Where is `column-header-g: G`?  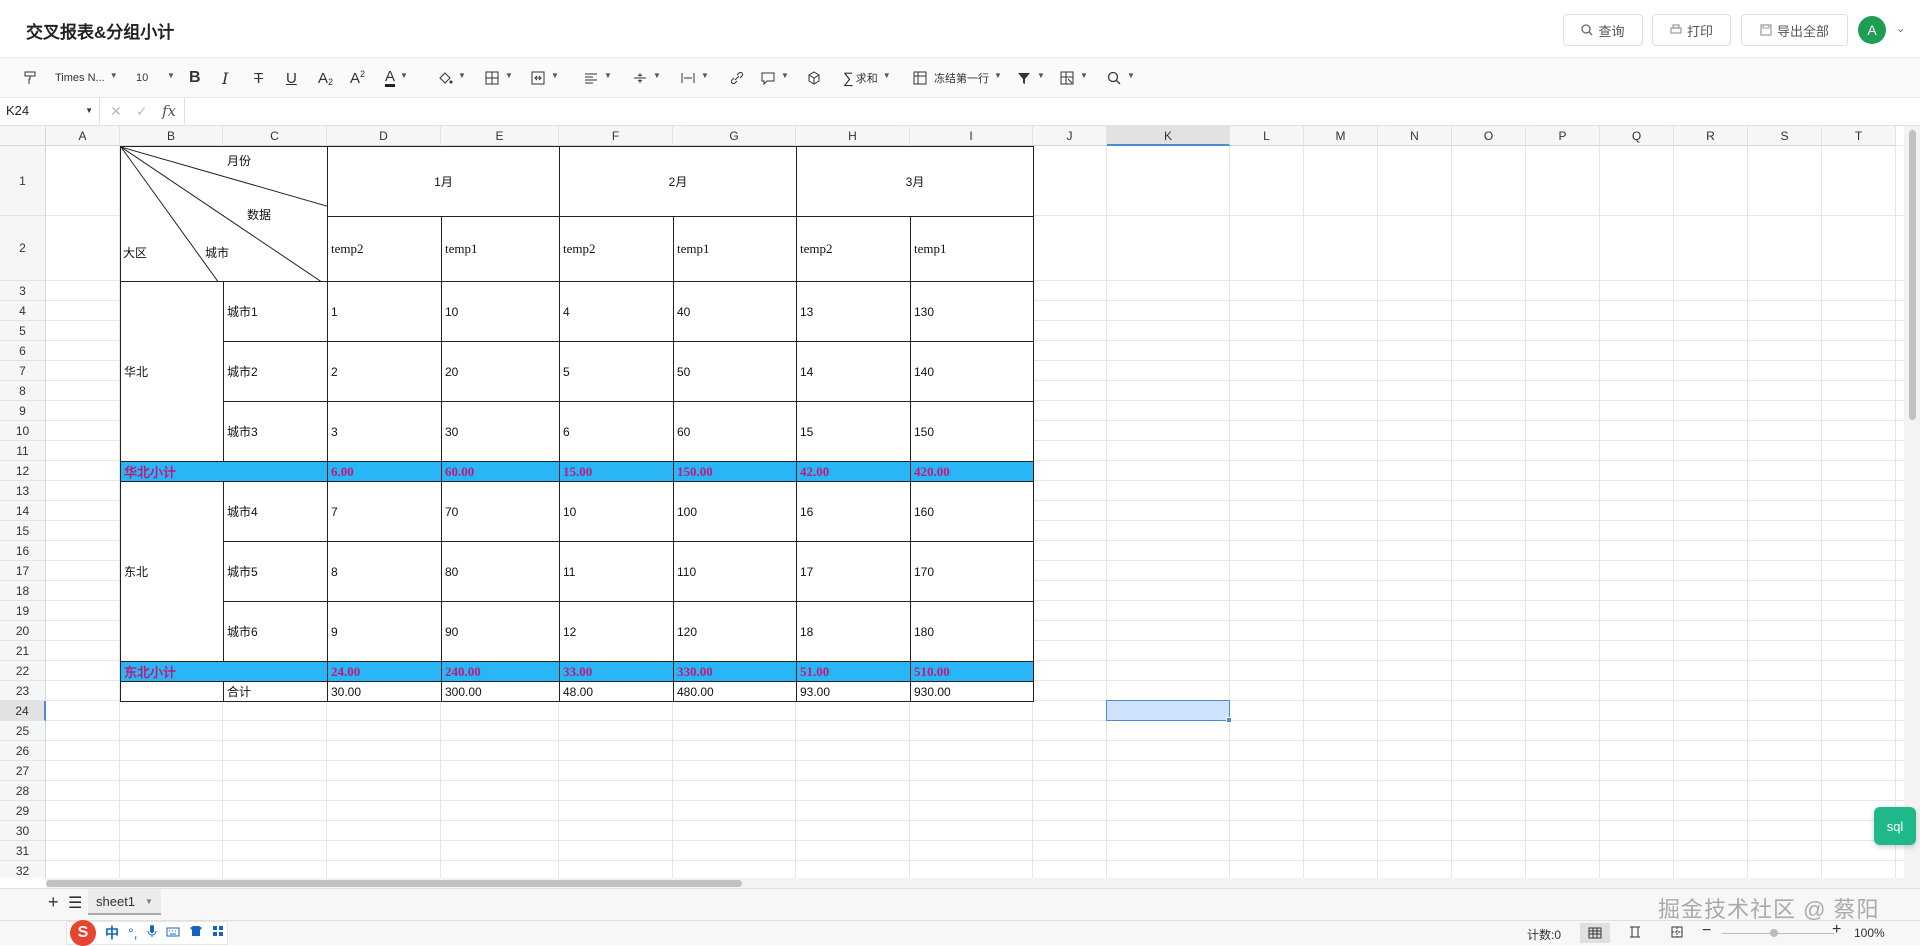 column-header-g: G is located at coordinates (734, 136).